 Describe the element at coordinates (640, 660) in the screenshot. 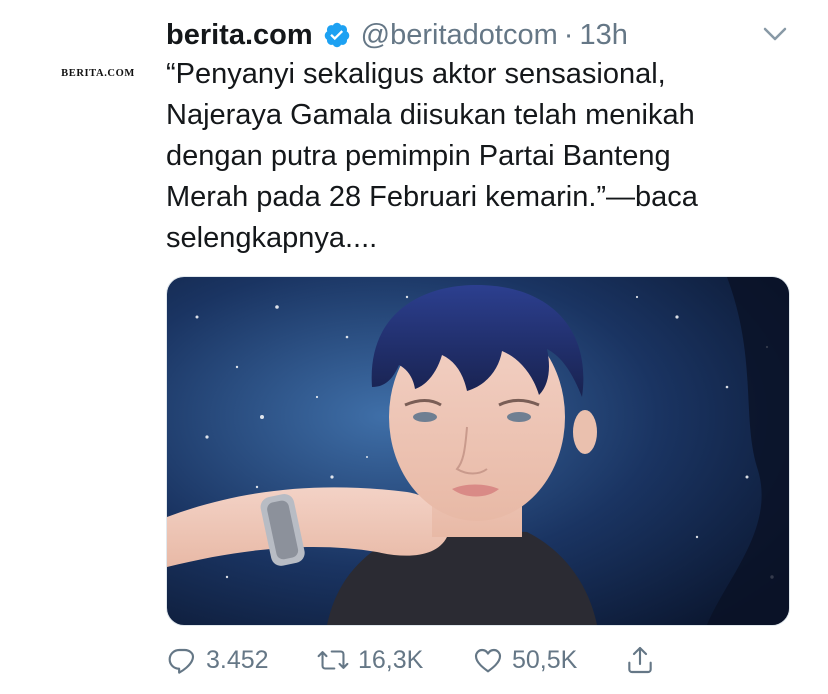

I see `share-icon` at that location.